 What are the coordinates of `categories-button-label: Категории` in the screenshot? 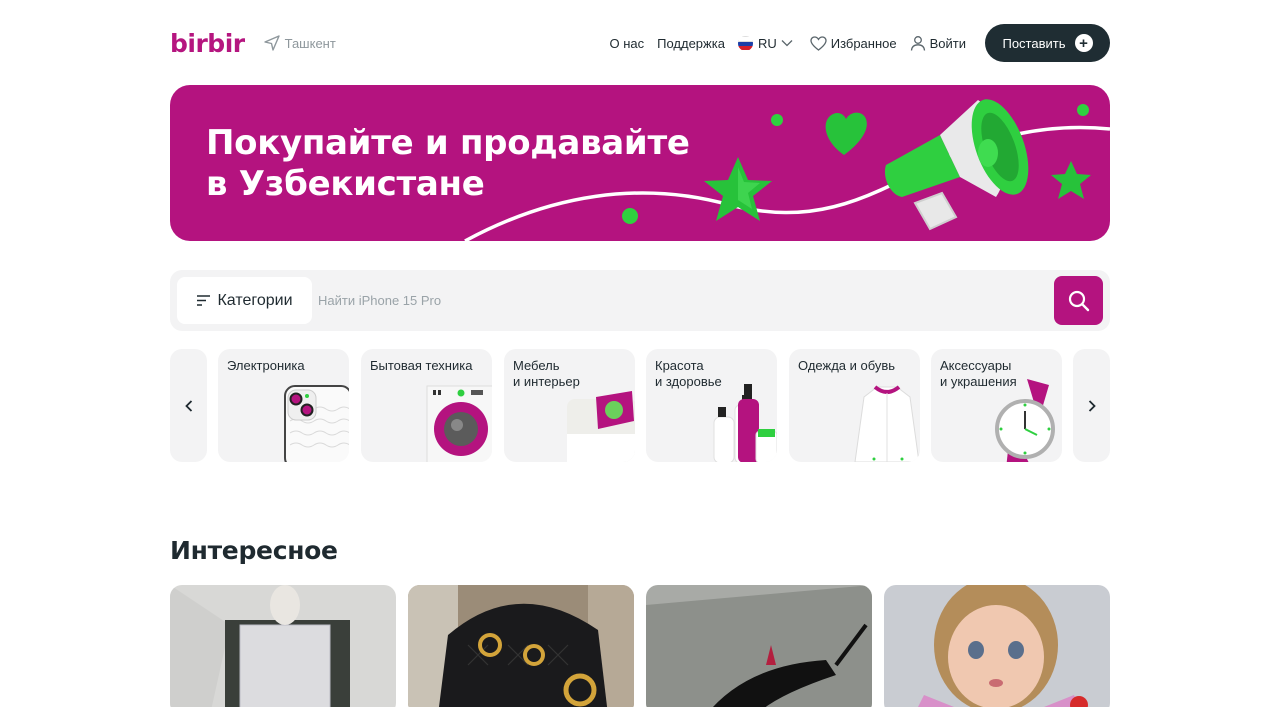 It's located at (255, 300).